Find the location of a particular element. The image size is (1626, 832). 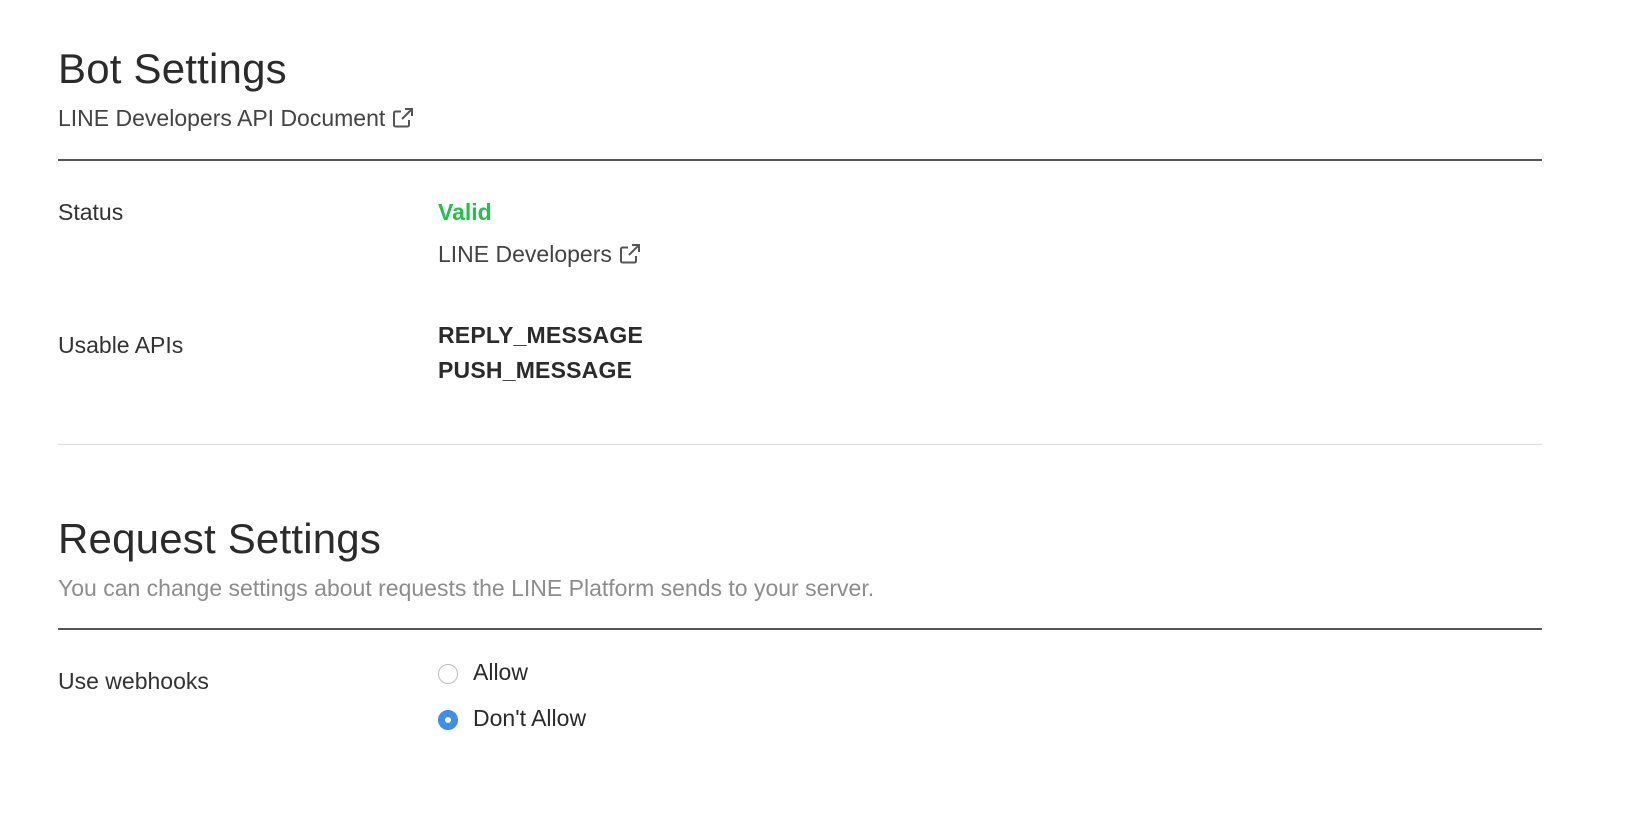

webhooks-row: Use webhooks Allow Don't Allow is located at coordinates (800, 706).